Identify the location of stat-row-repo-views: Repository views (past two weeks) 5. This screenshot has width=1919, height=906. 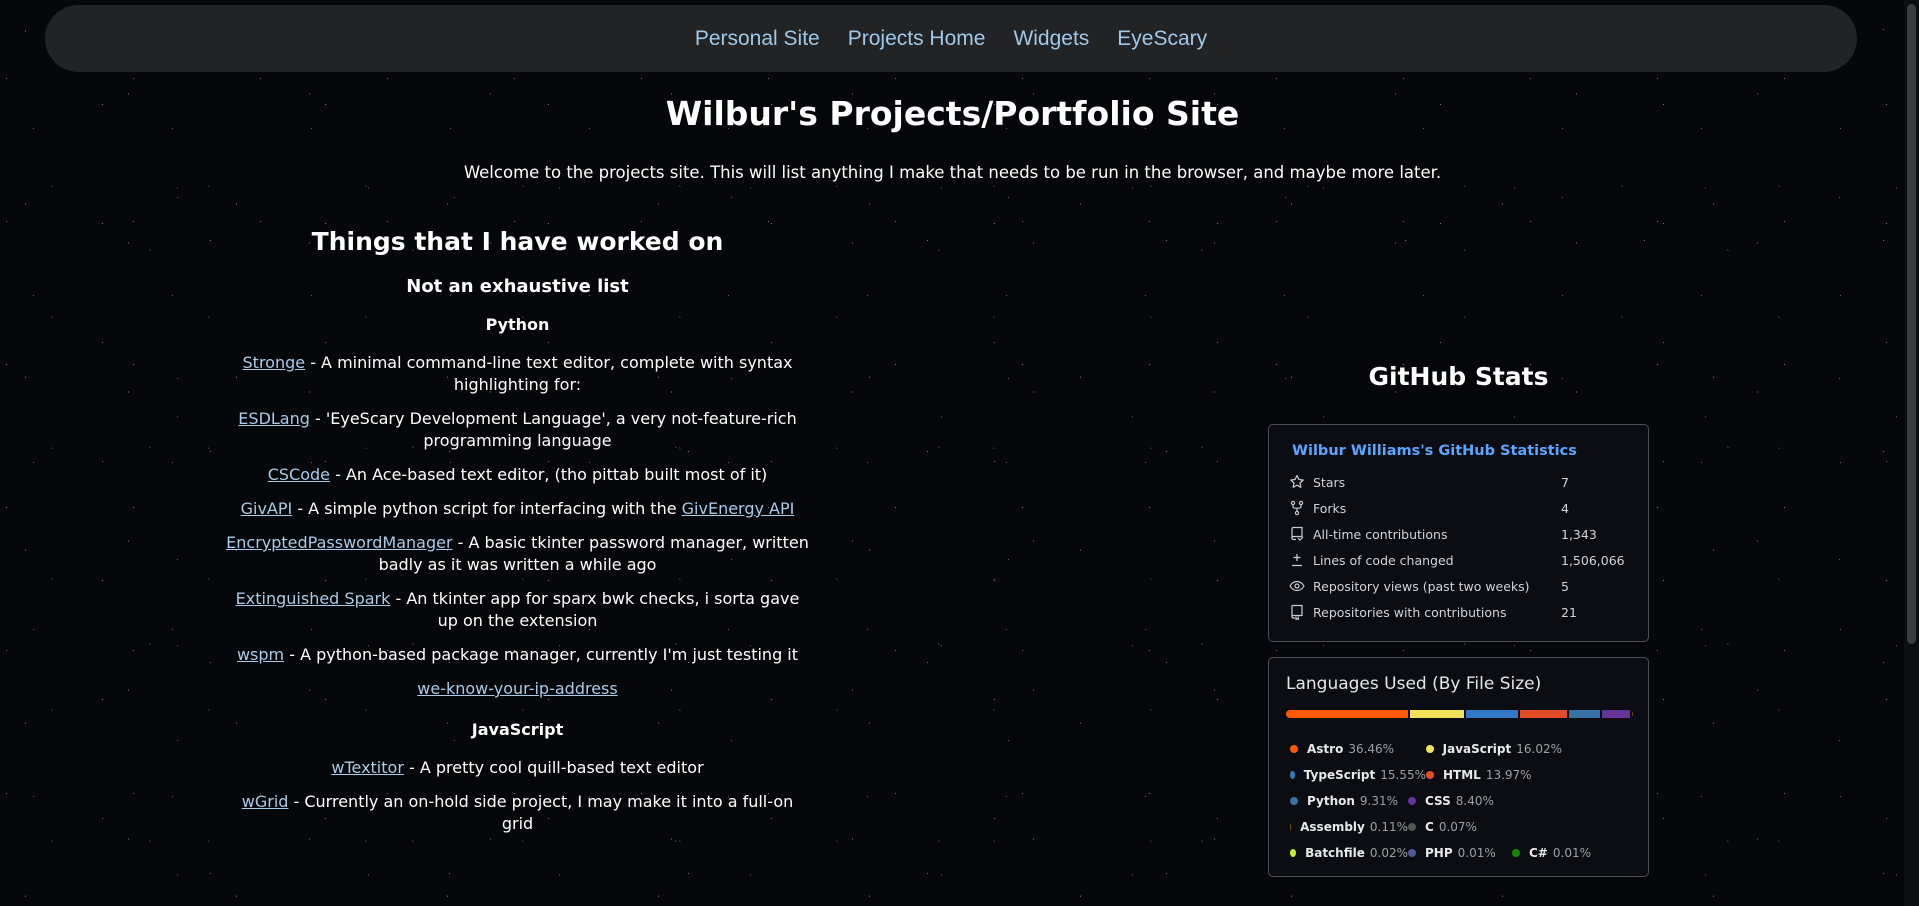
(1463, 586).